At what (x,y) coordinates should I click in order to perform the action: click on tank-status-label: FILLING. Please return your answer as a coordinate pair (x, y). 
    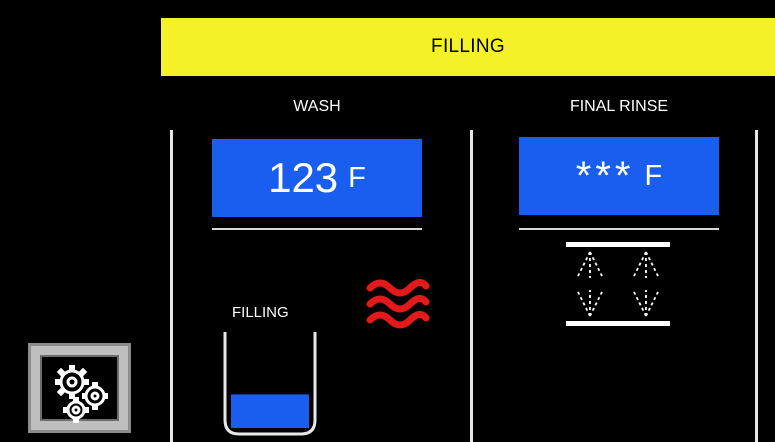
    Looking at the image, I should click on (260, 312).